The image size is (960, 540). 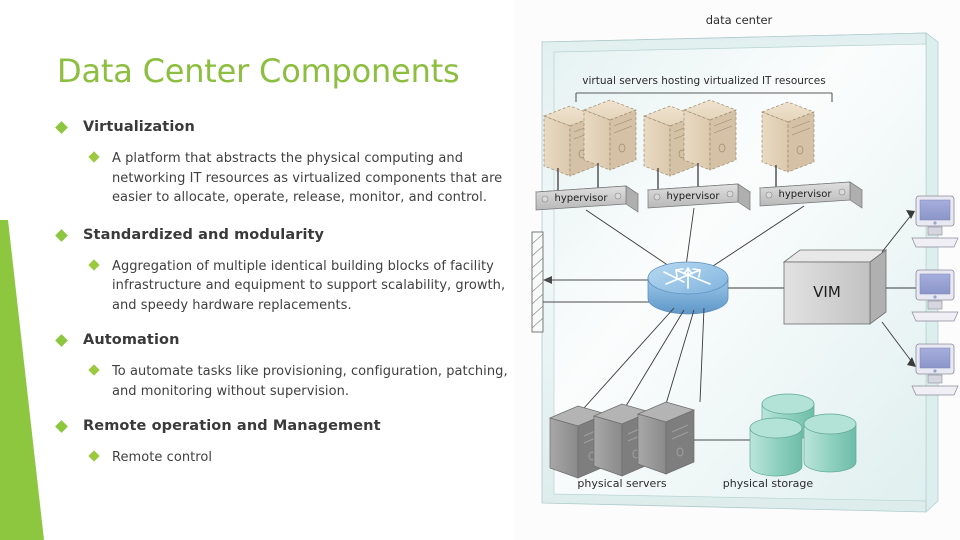 I want to click on bullet-detail-remote-operation: Remote control, so click(x=292, y=458).